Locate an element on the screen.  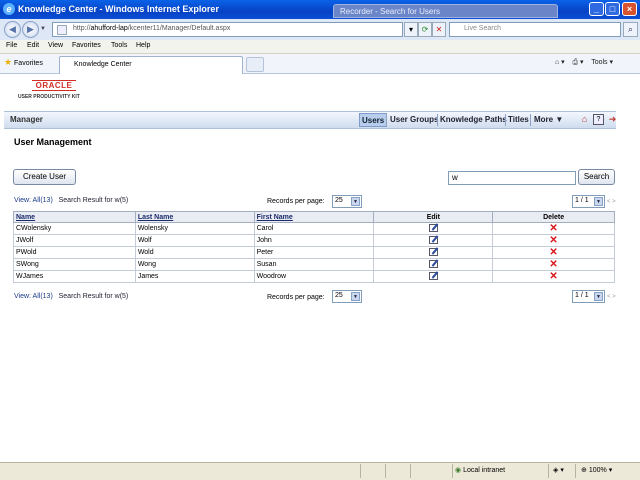
tab-label: Knowledge Center is located at coordinates (103, 64).